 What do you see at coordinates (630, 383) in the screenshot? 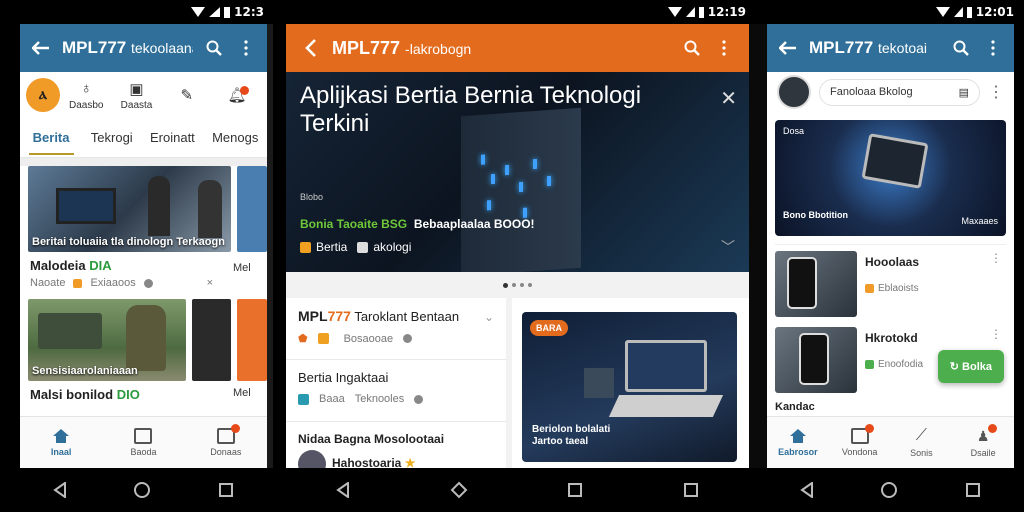
I see `featured-card: BARA Beriolon bolalati Jartoo taeal` at bounding box center [630, 383].